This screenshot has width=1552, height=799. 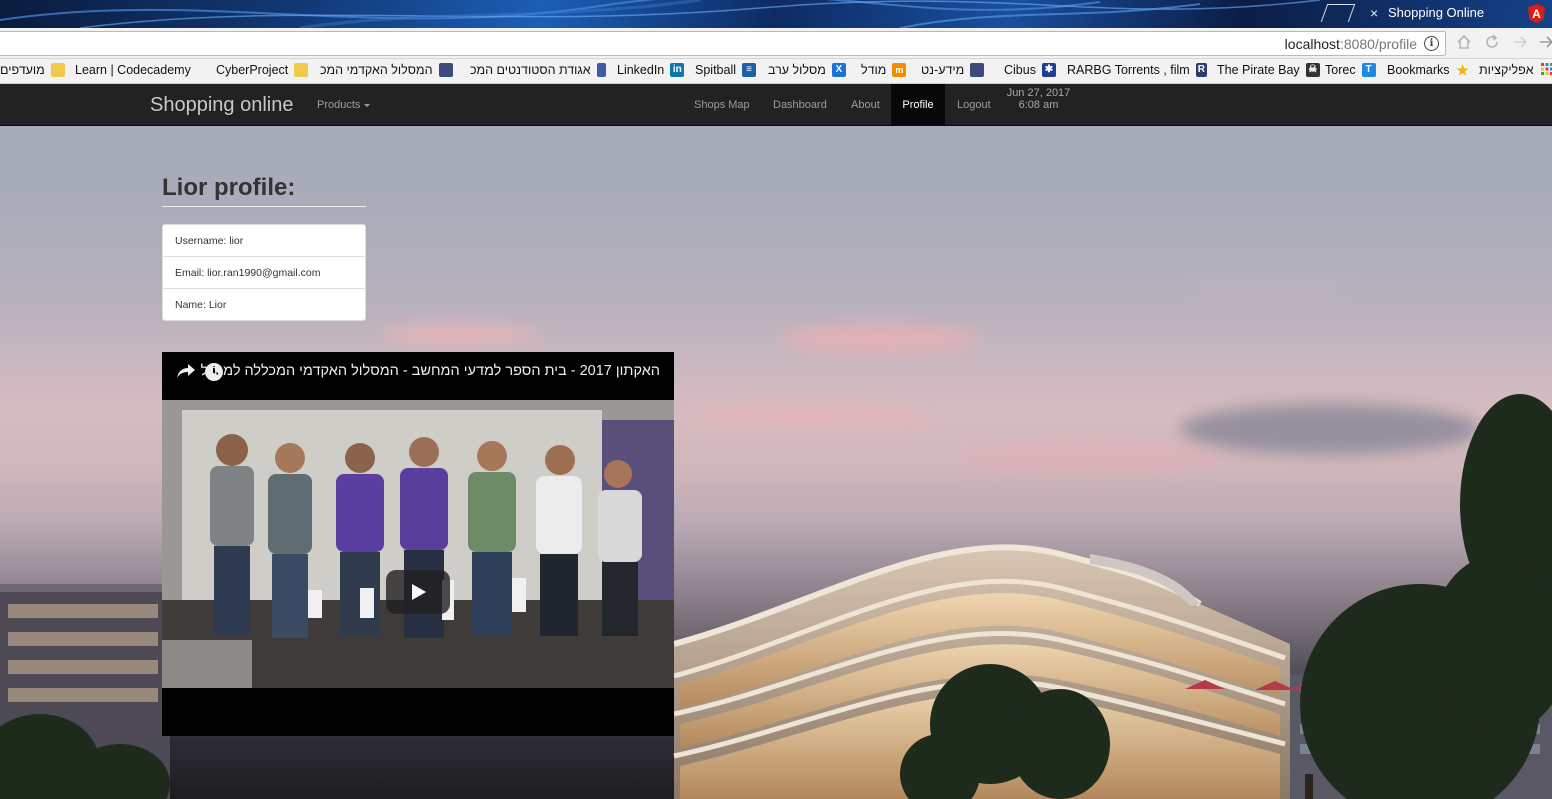 I want to click on bookmark-bookmarks: Bookmarks ★, so click(x=1428, y=70).